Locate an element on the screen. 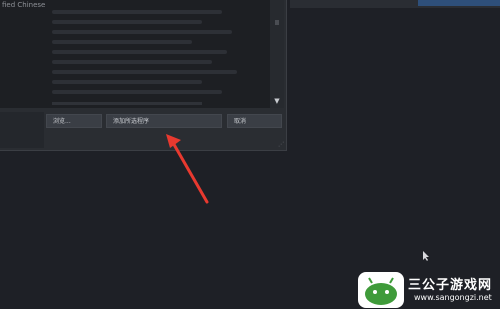  red-arrow-annotation is located at coordinates (187, 169).